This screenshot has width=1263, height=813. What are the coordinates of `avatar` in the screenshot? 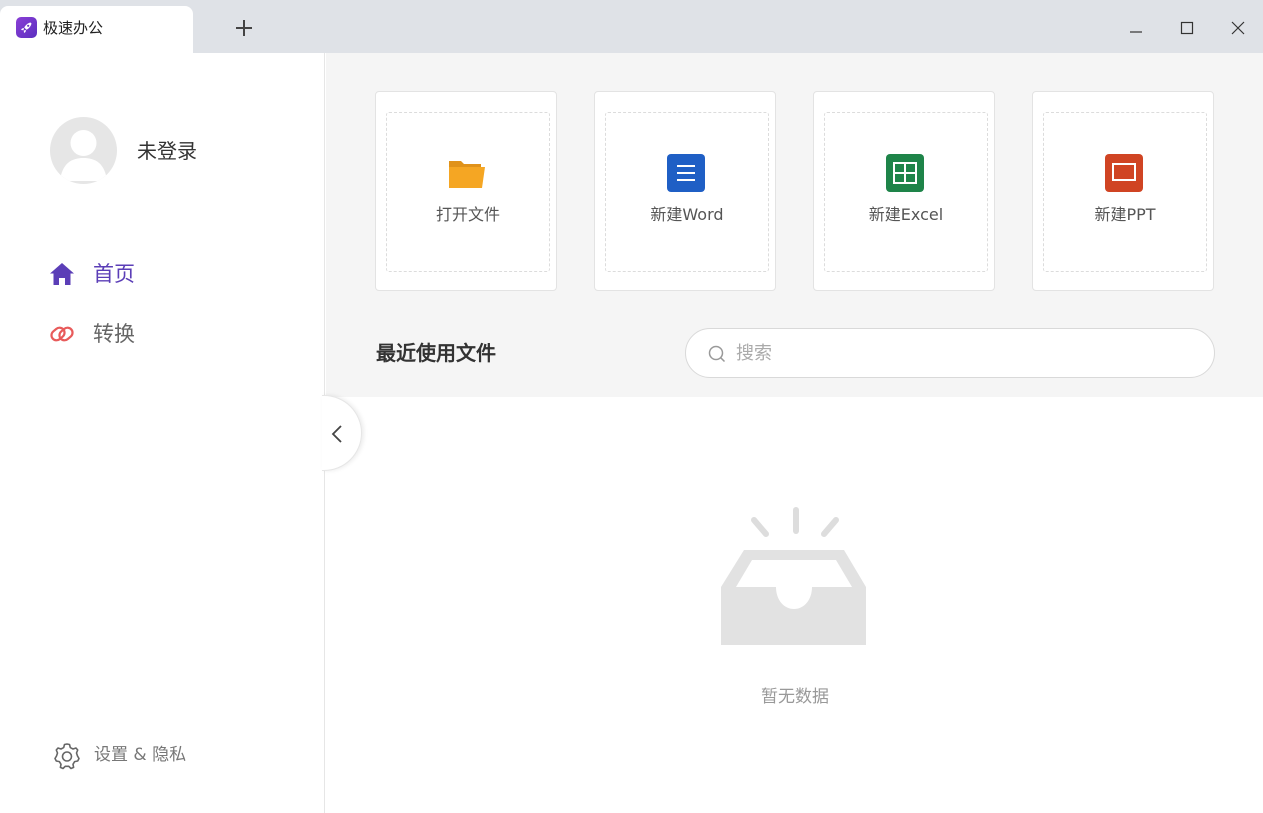 It's located at (83, 150).